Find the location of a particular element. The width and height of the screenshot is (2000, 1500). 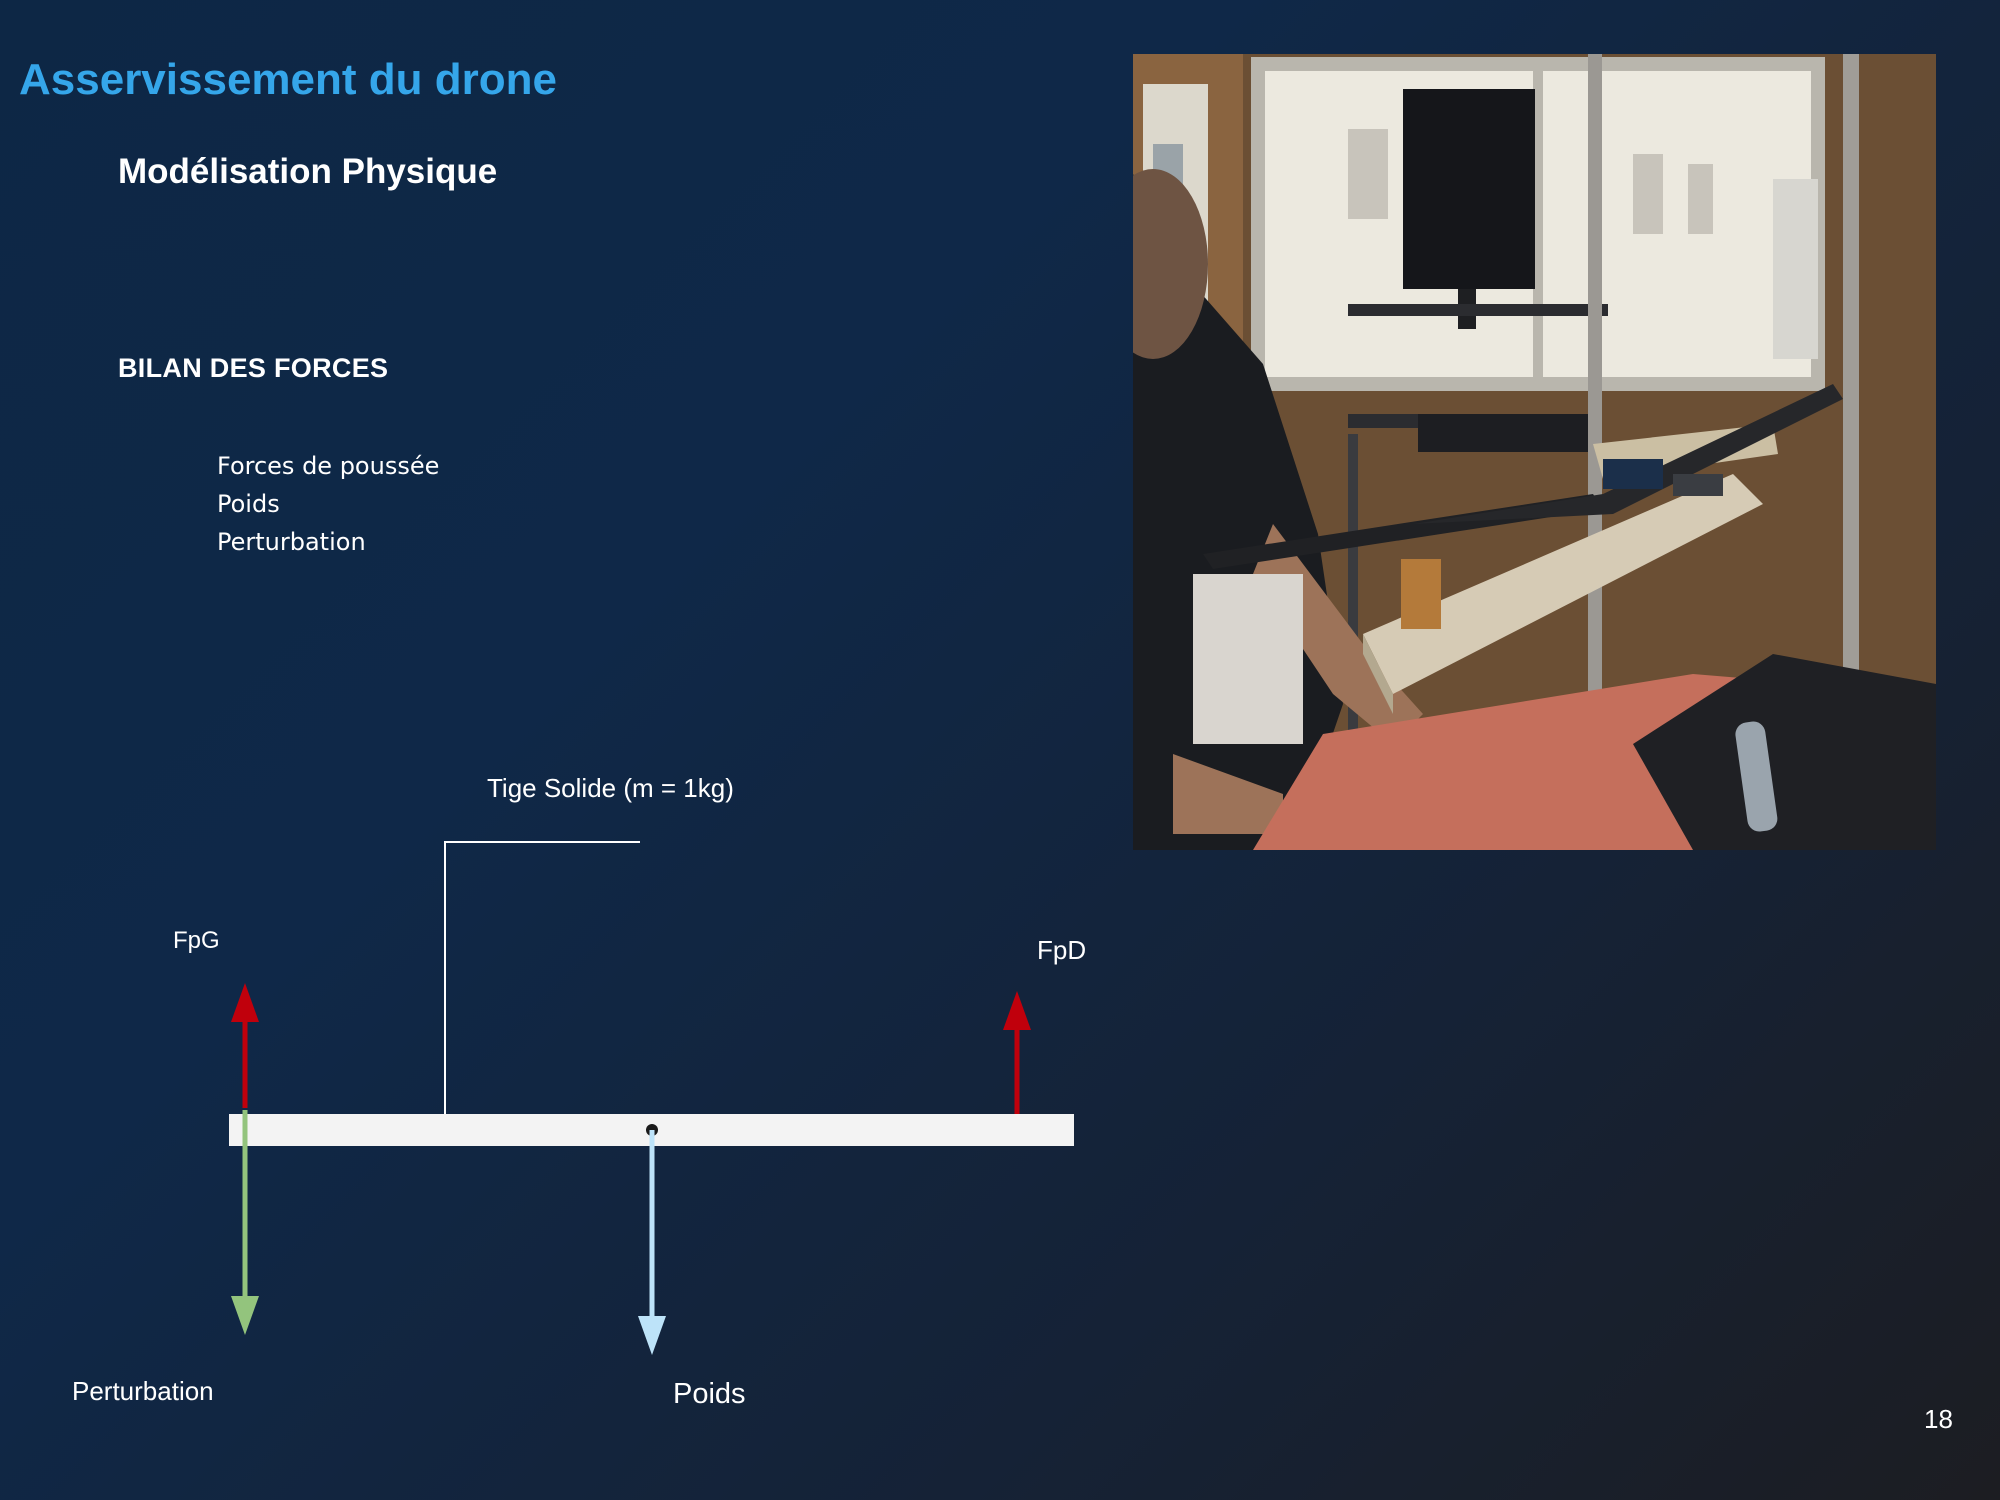

fpg-label: FpG is located at coordinates (196, 940).